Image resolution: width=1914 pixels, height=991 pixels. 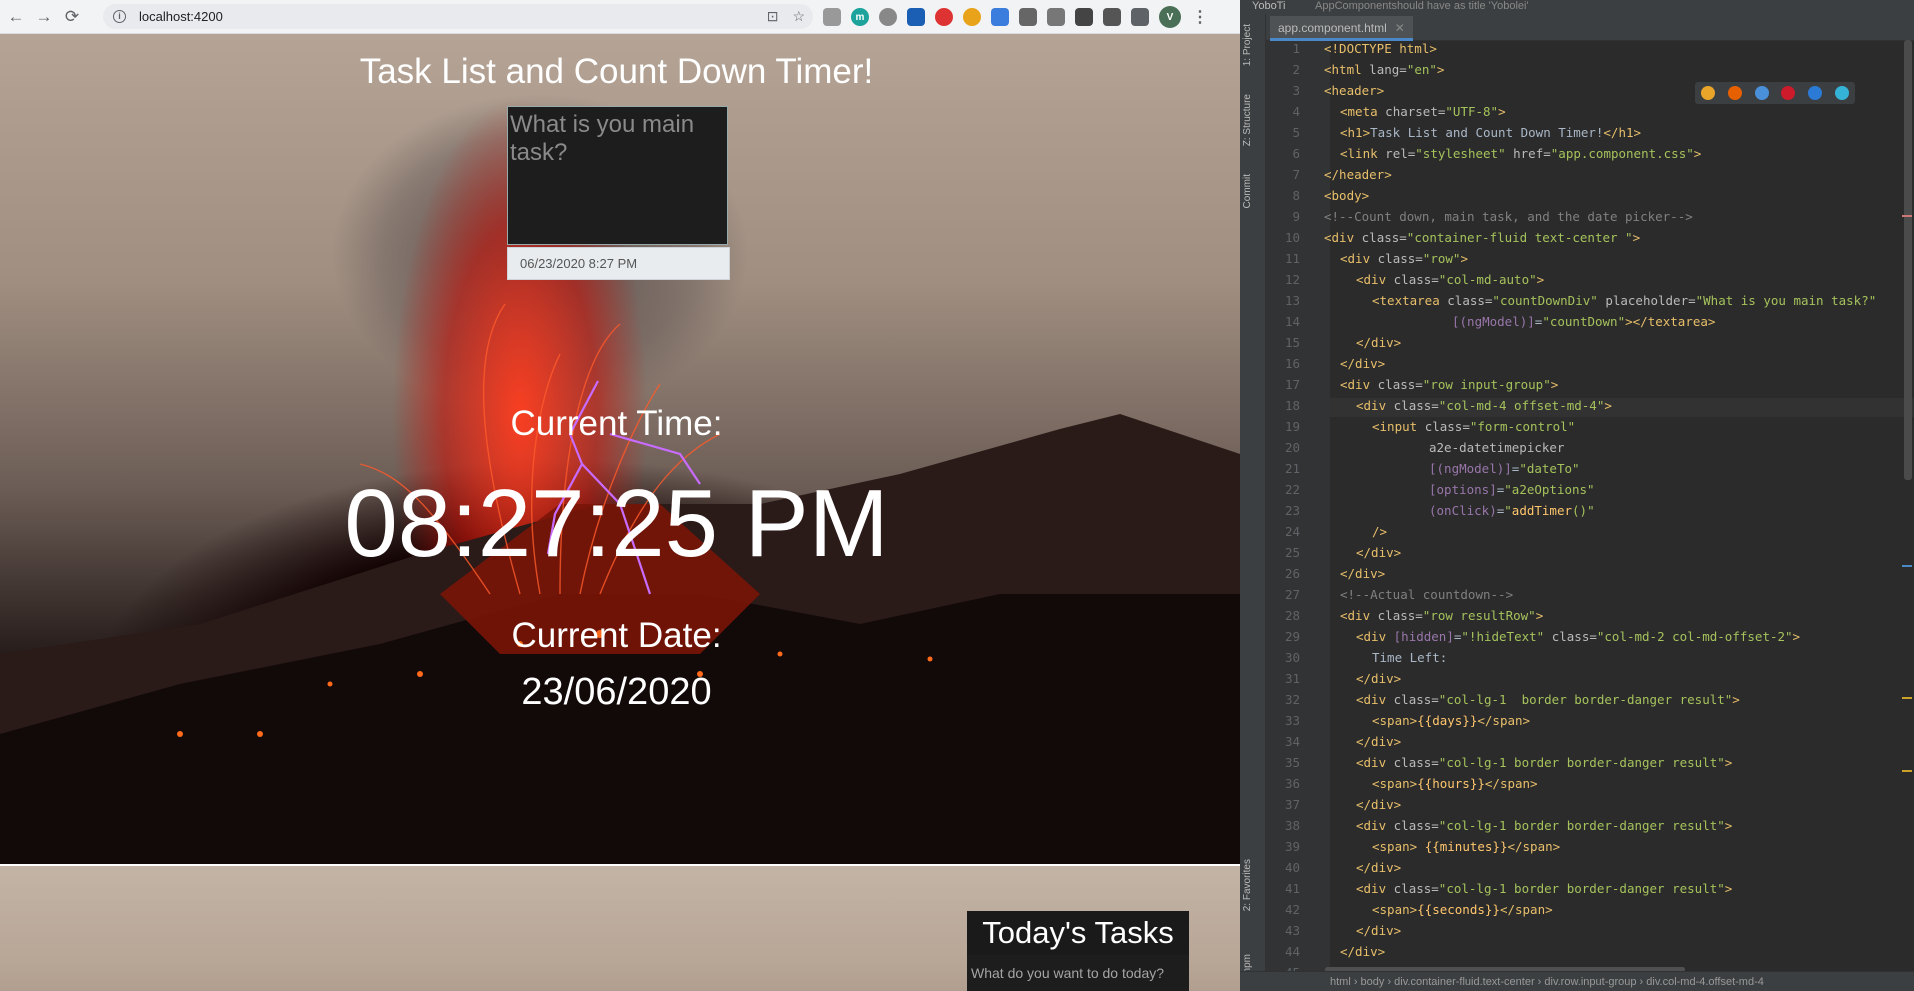 I want to click on line-number: 16, so click(x=1292, y=363).